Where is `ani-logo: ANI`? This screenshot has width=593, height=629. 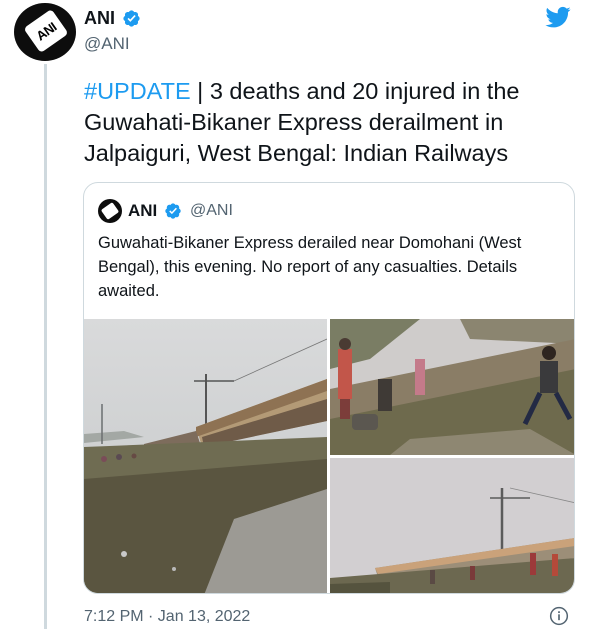 ani-logo: ANI is located at coordinates (46, 31).